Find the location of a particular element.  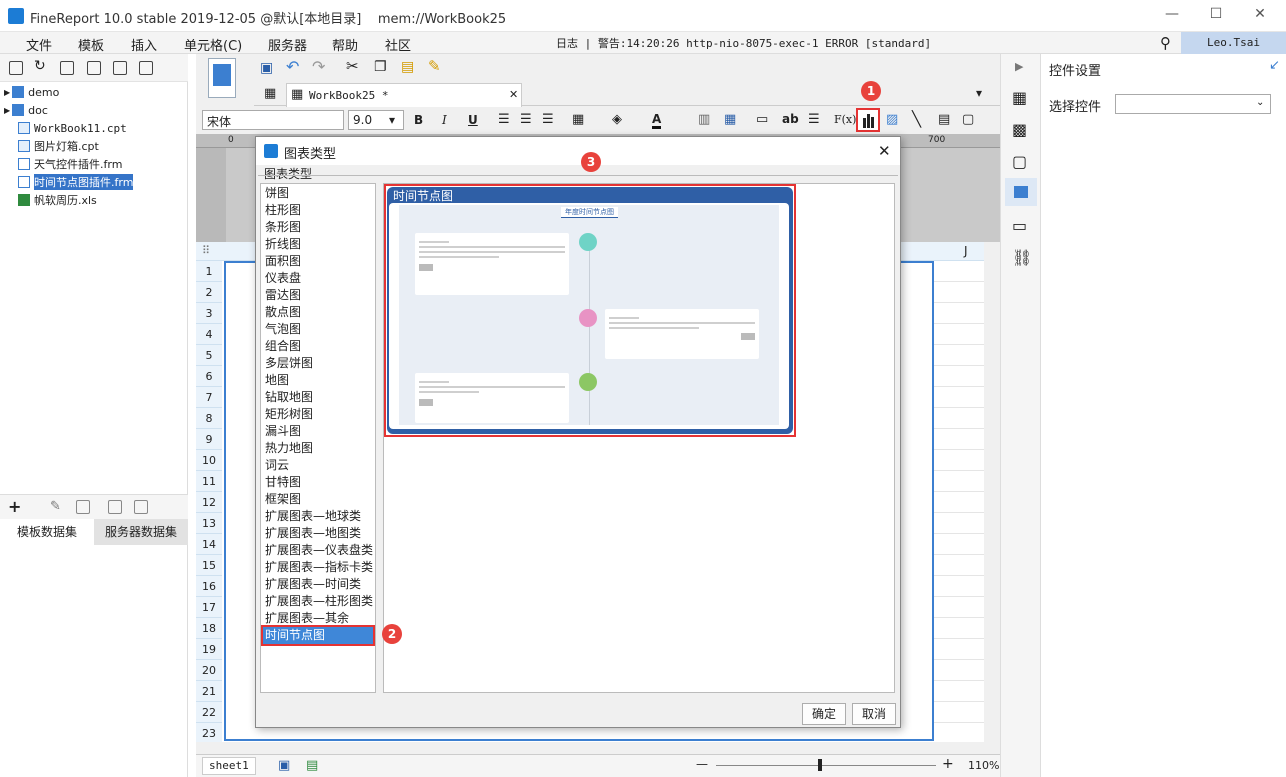

close-window-button: ✕ is located at coordinates (1260, 16).